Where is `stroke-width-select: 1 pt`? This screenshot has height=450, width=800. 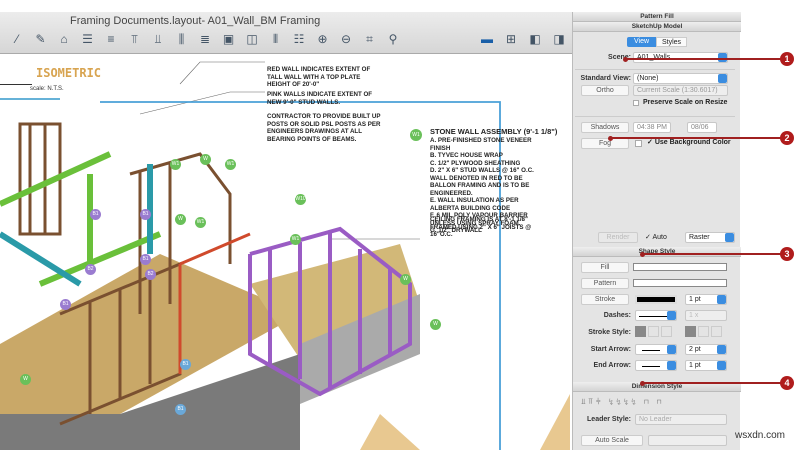
stroke-width-select: 1 pt is located at coordinates (706, 299).